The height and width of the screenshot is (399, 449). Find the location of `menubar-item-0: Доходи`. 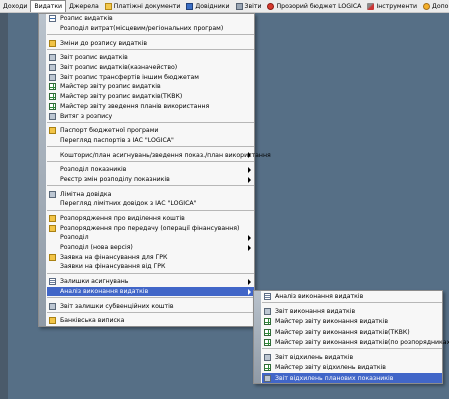

menubar-item-0: Доходи is located at coordinates (15, 6).